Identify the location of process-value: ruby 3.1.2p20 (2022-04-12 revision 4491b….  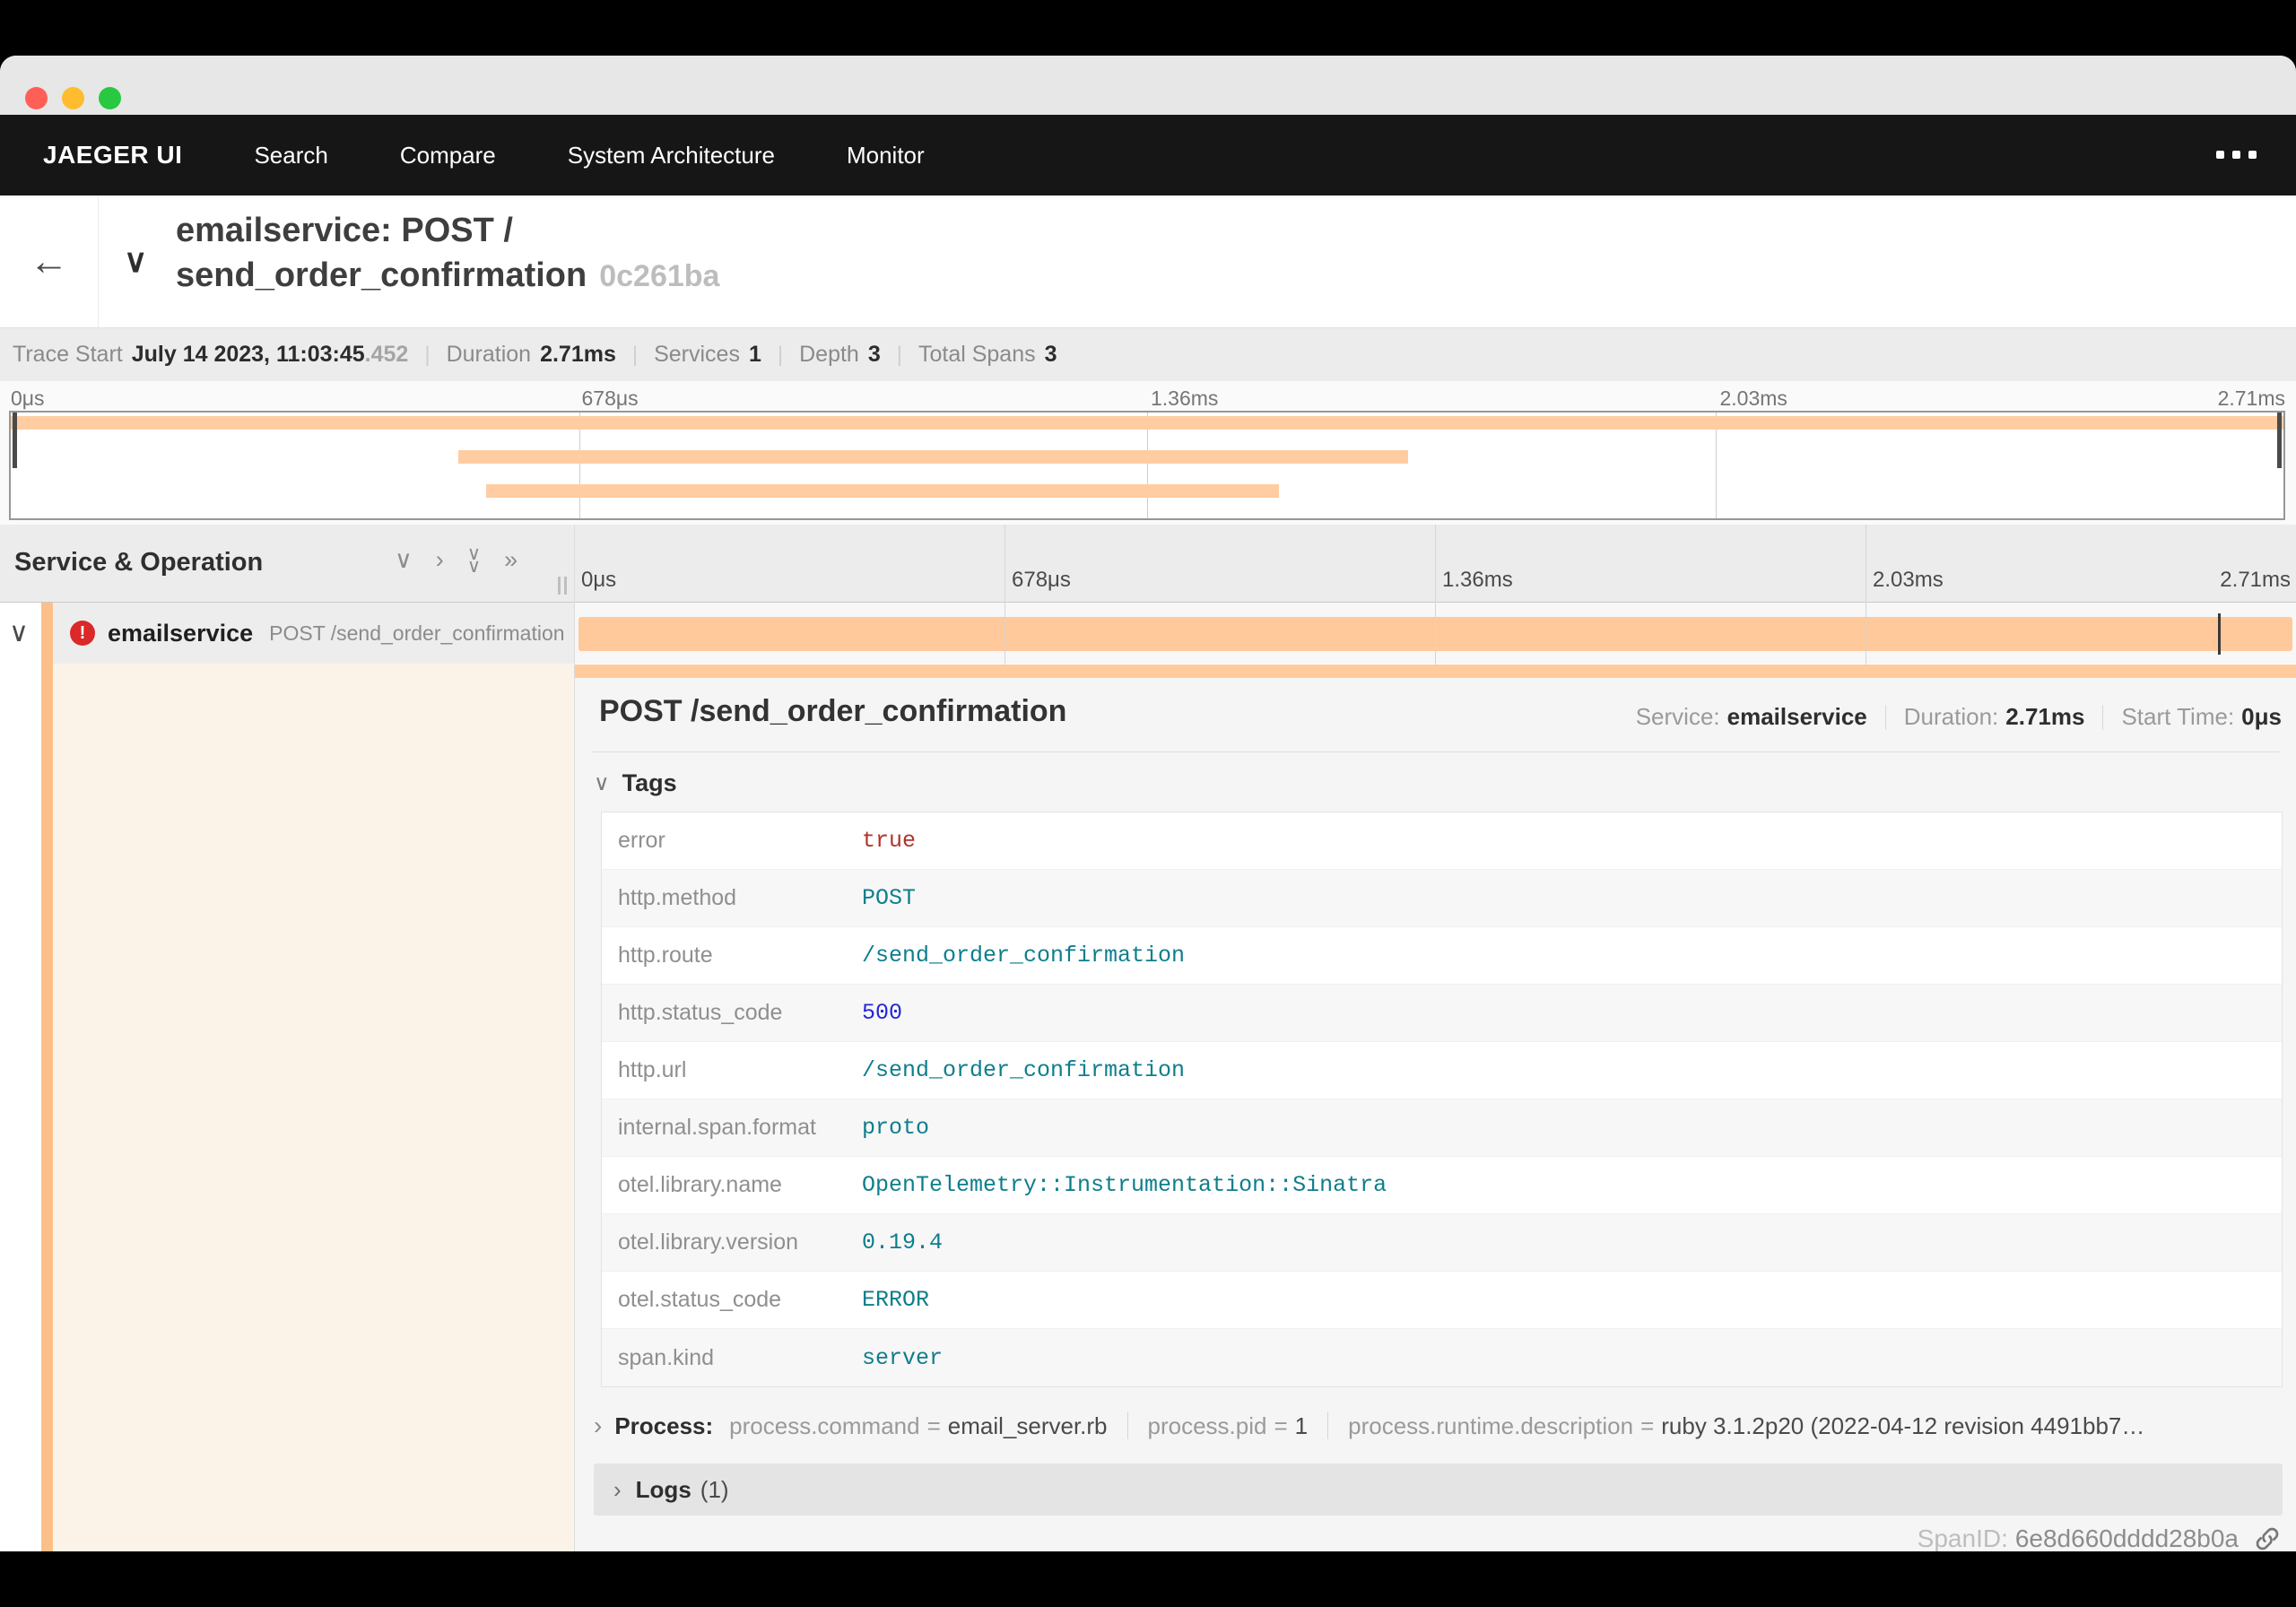
(1903, 1426).